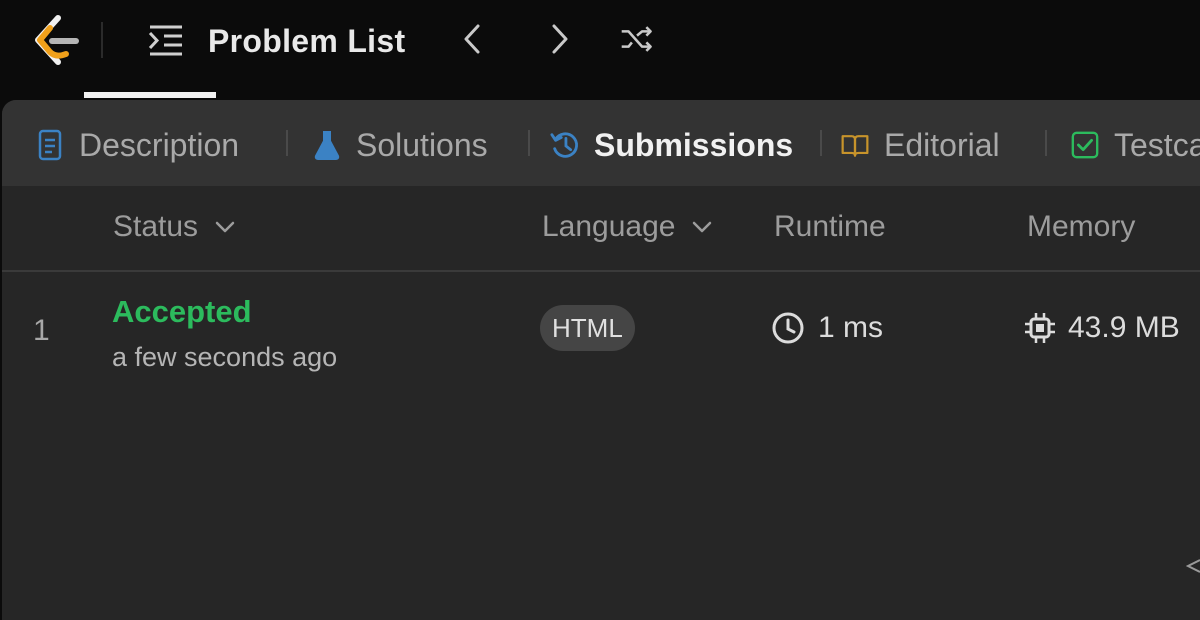  What do you see at coordinates (56, 40) in the screenshot?
I see `leetcode-logo-icon` at bounding box center [56, 40].